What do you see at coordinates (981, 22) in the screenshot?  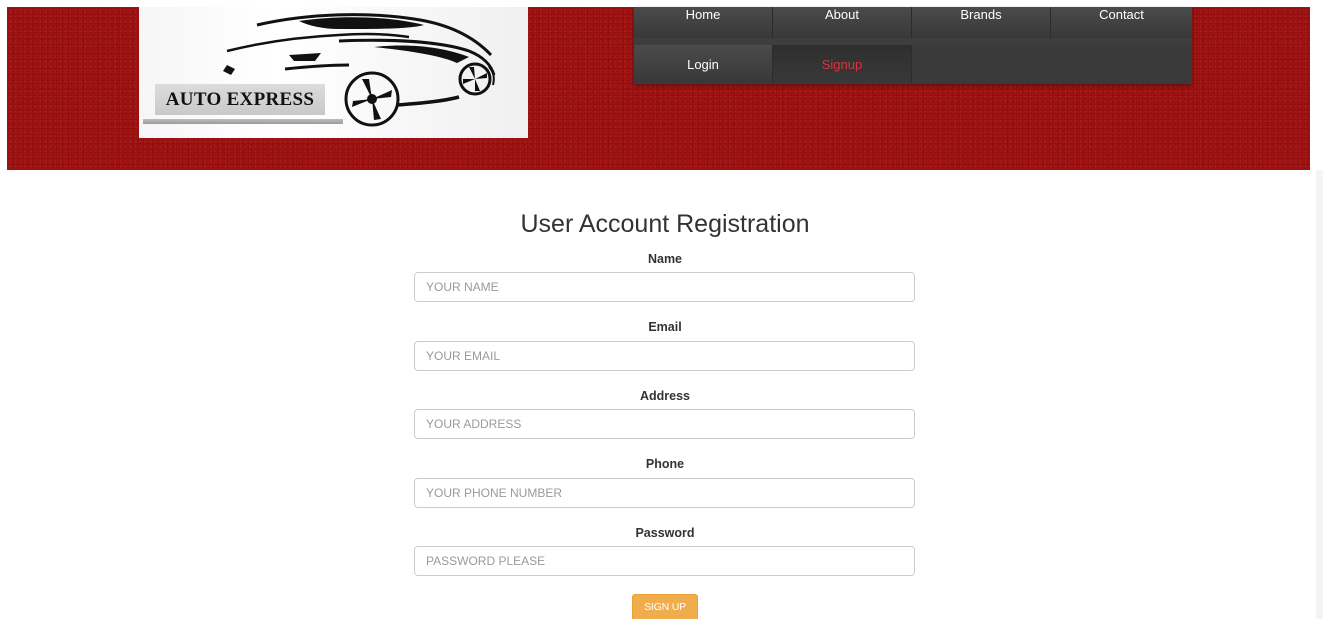 I see `nav-item-brands: Brands` at bounding box center [981, 22].